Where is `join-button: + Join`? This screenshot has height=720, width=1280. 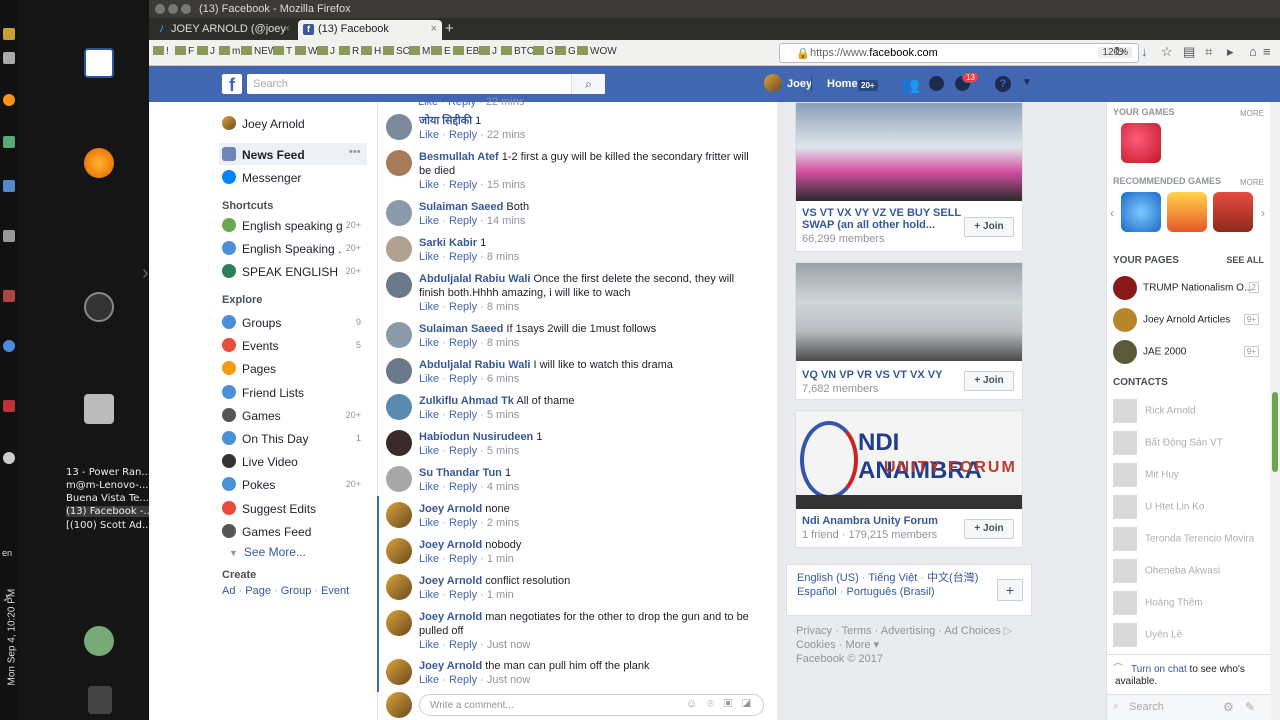 join-button: + Join is located at coordinates (989, 529).